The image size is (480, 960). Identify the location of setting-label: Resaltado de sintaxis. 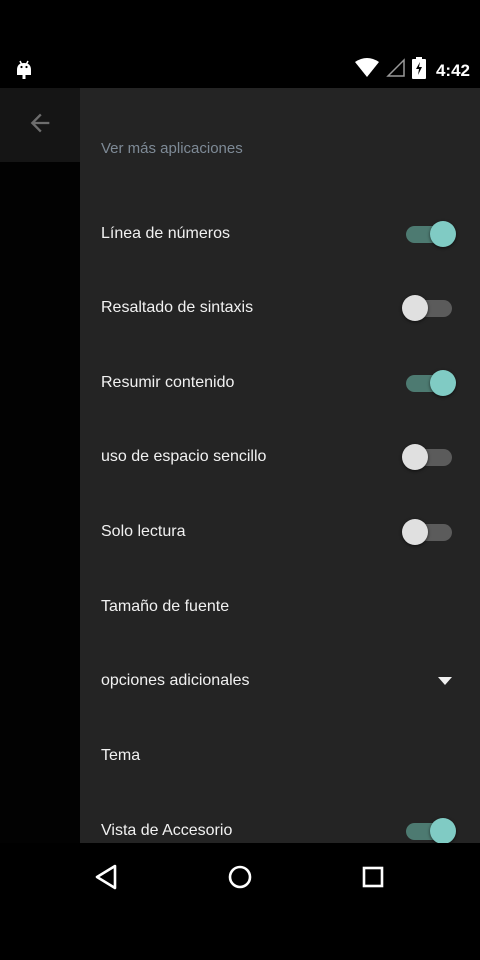
(177, 307).